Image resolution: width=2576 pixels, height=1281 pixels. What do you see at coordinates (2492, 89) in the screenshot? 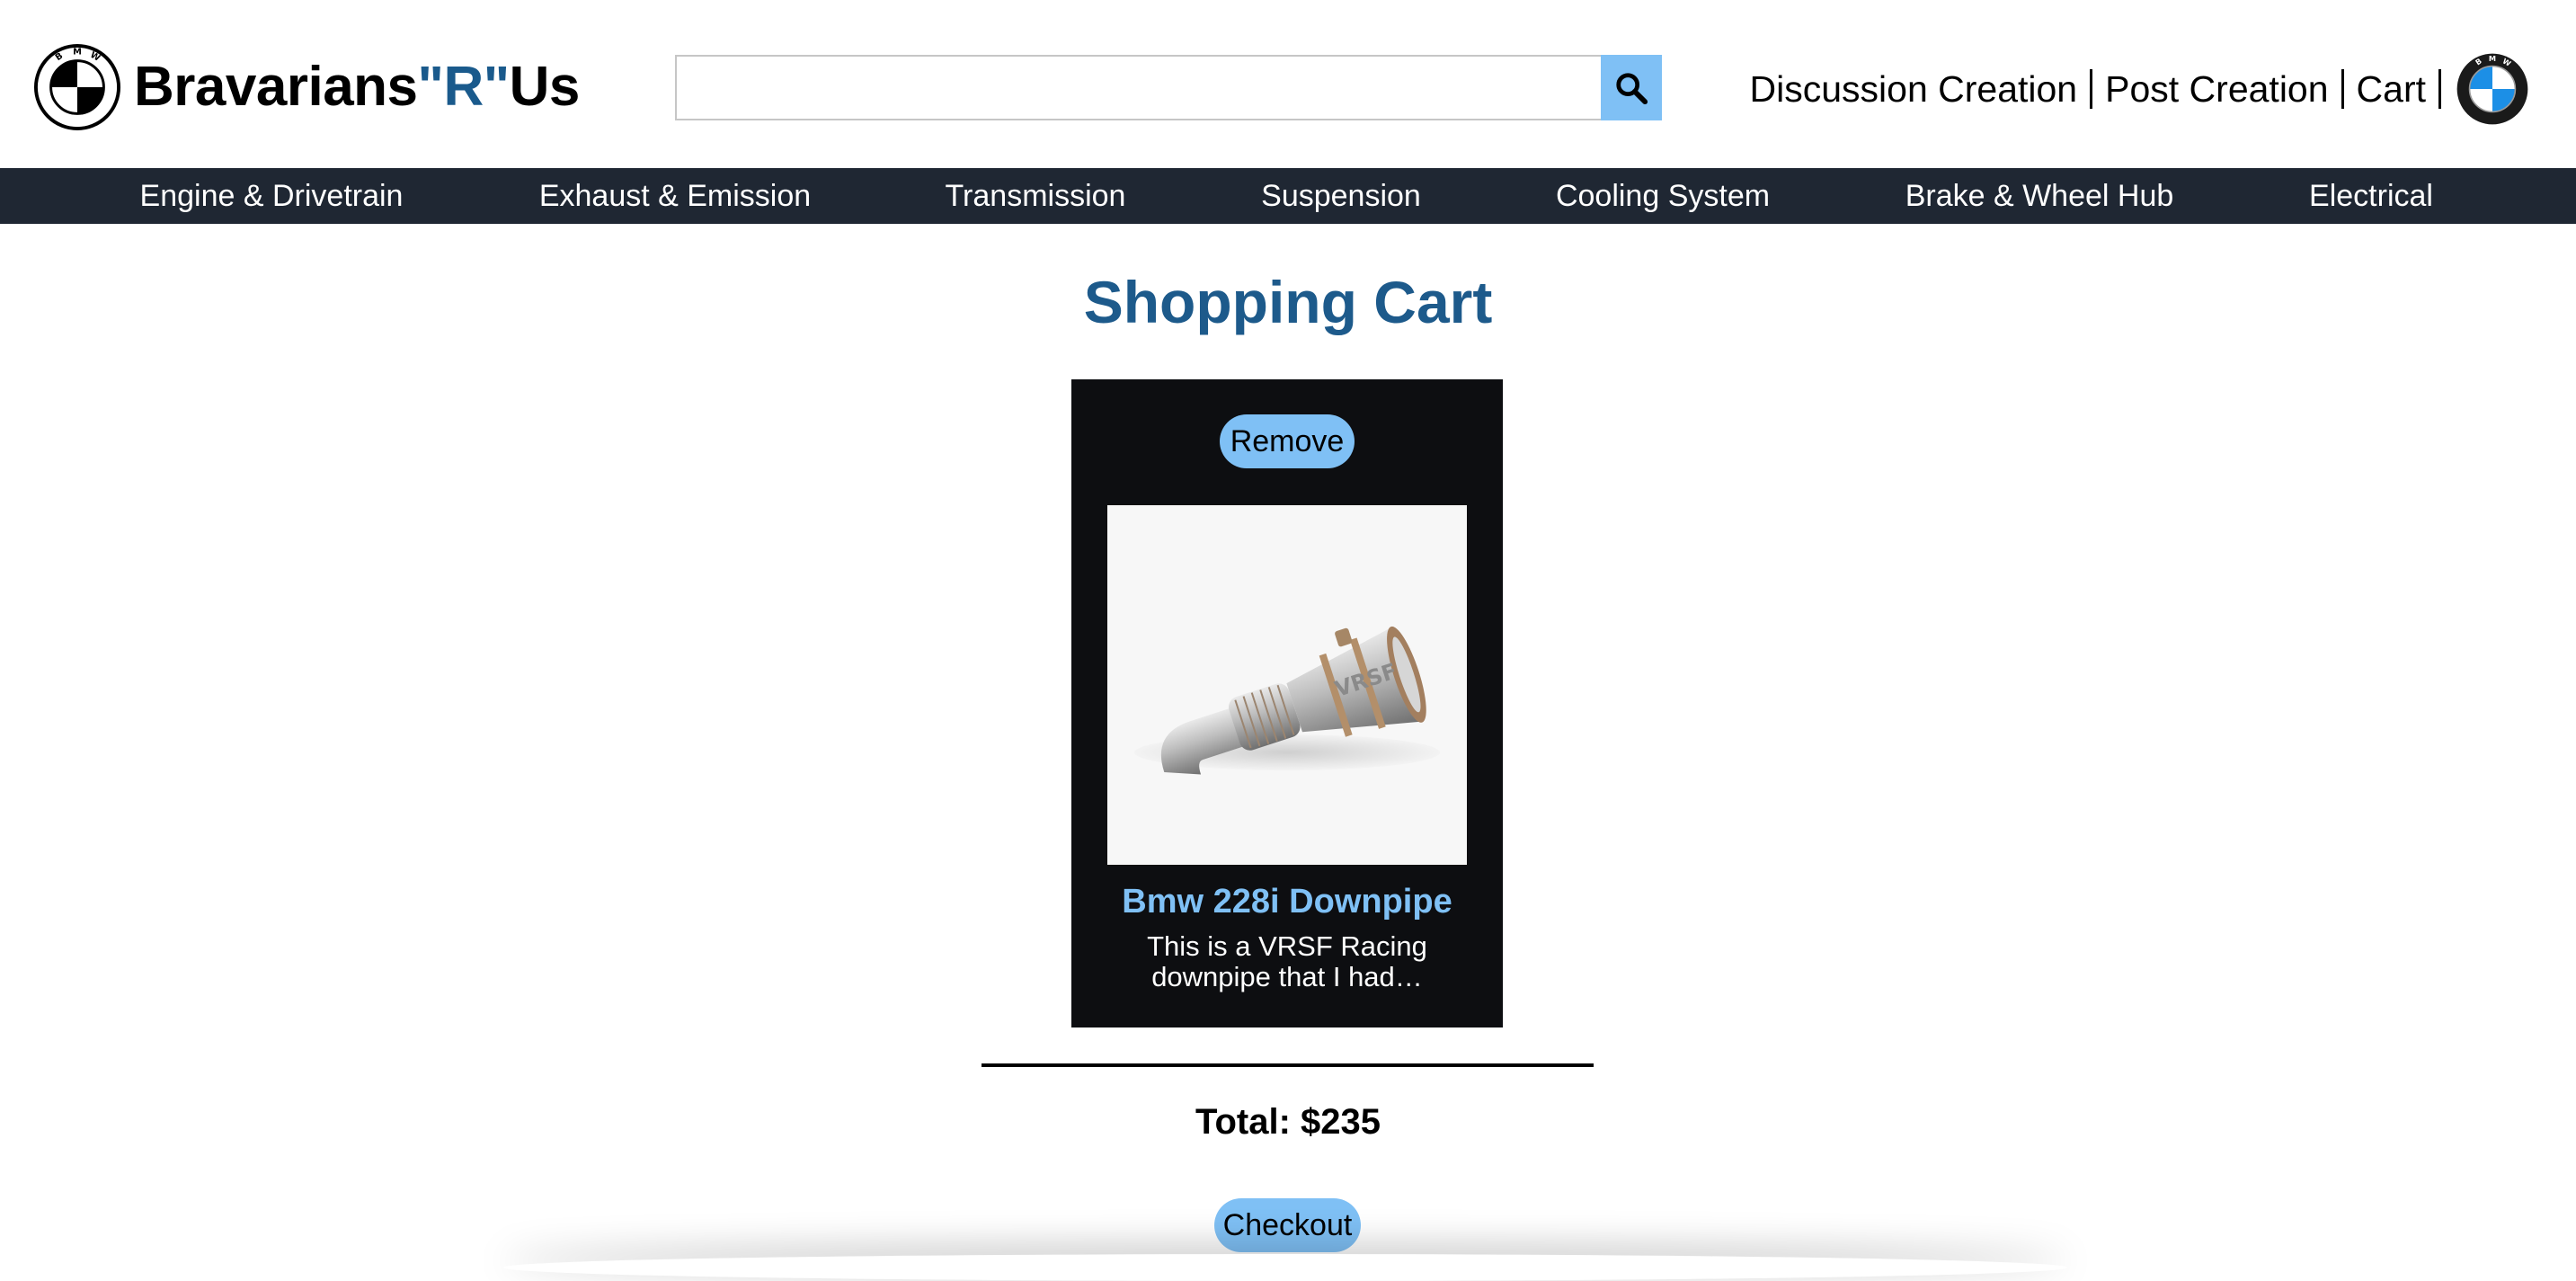
I see `bmw-roundel-icon: B M W` at bounding box center [2492, 89].